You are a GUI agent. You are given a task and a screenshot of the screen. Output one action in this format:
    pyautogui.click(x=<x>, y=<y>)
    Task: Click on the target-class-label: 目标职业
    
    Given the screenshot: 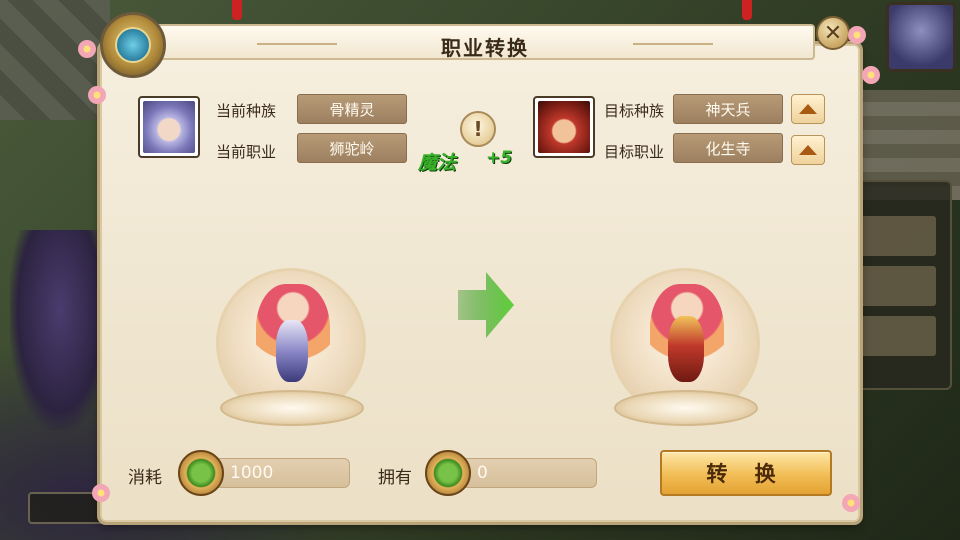 What is the action you would take?
    pyautogui.click(x=634, y=152)
    